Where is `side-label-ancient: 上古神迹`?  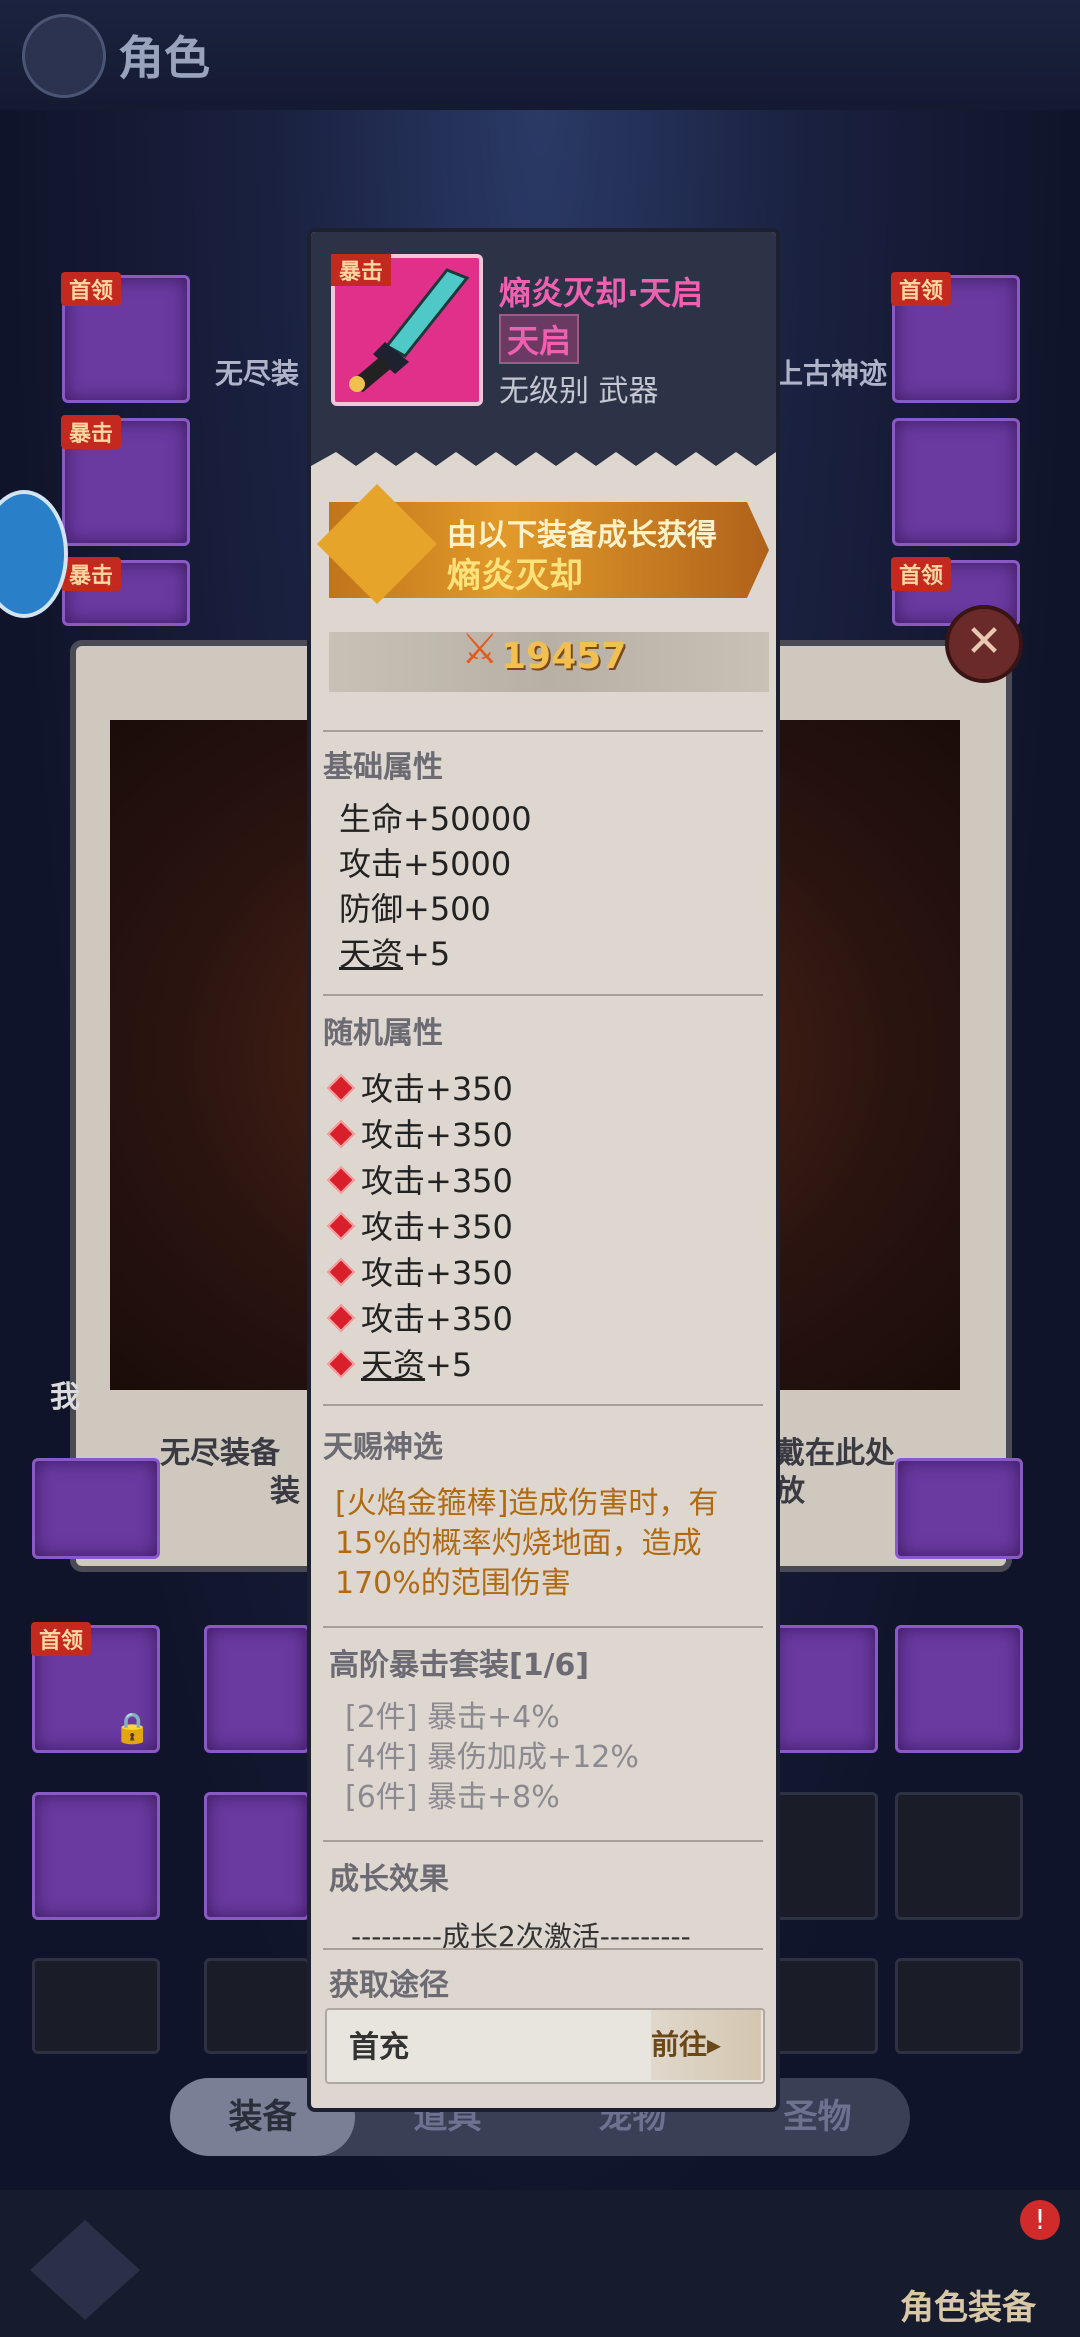 side-label-ancient: 上古神迹 is located at coordinates (831, 372).